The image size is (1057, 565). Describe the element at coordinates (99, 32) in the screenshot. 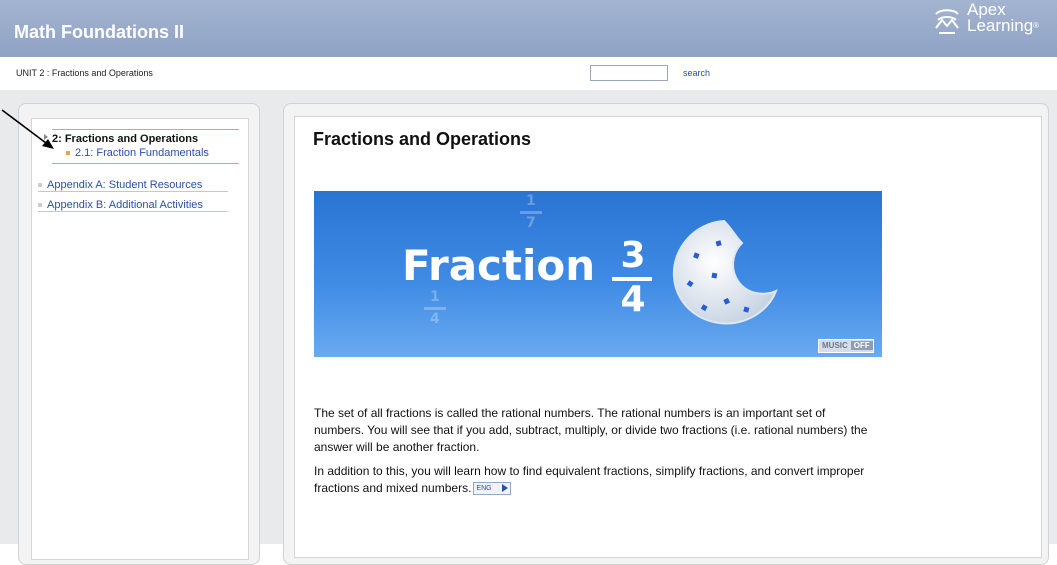

I see `app-title: Math Foundations II` at that location.